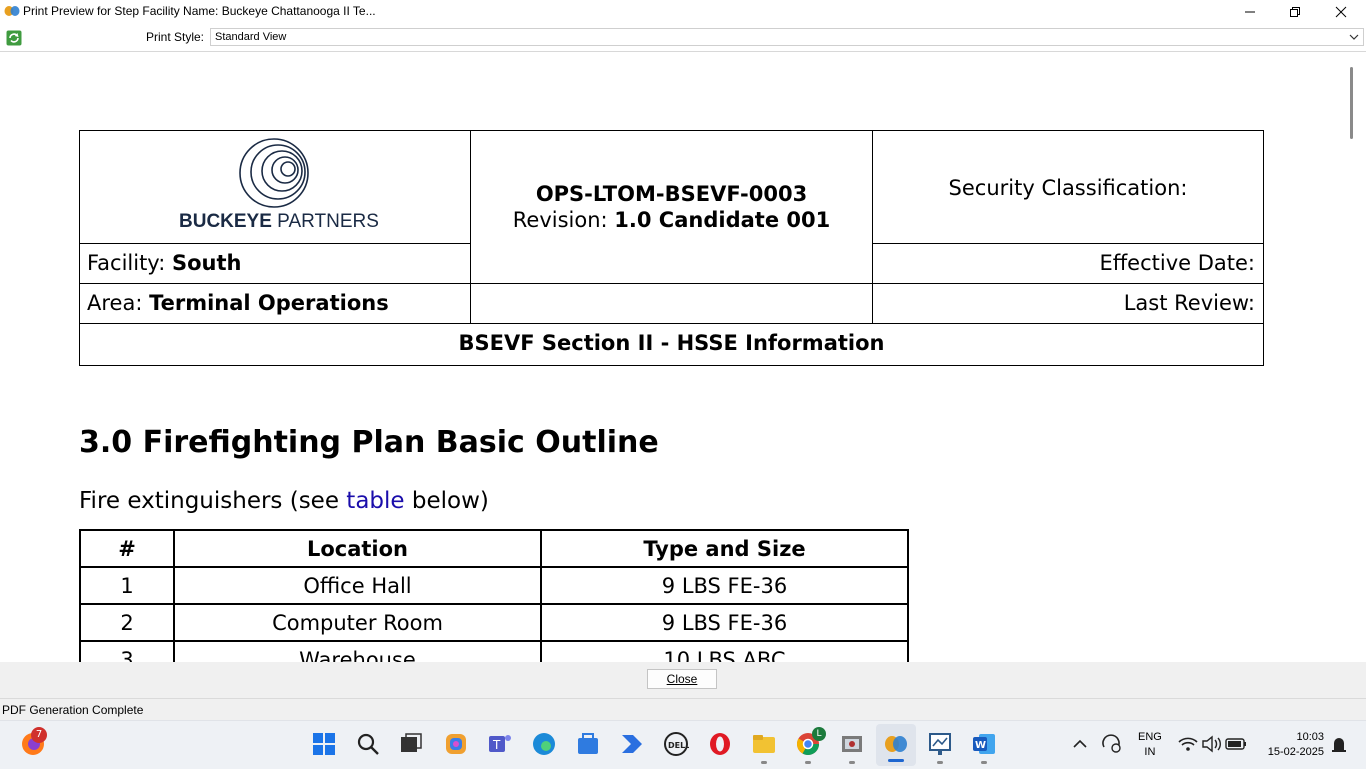 Image resolution: width=1366 pixels, height=769 pixels. Describe the element at coordinates (1211, 744) in the screenshot. I see `volume-icon` at that location.